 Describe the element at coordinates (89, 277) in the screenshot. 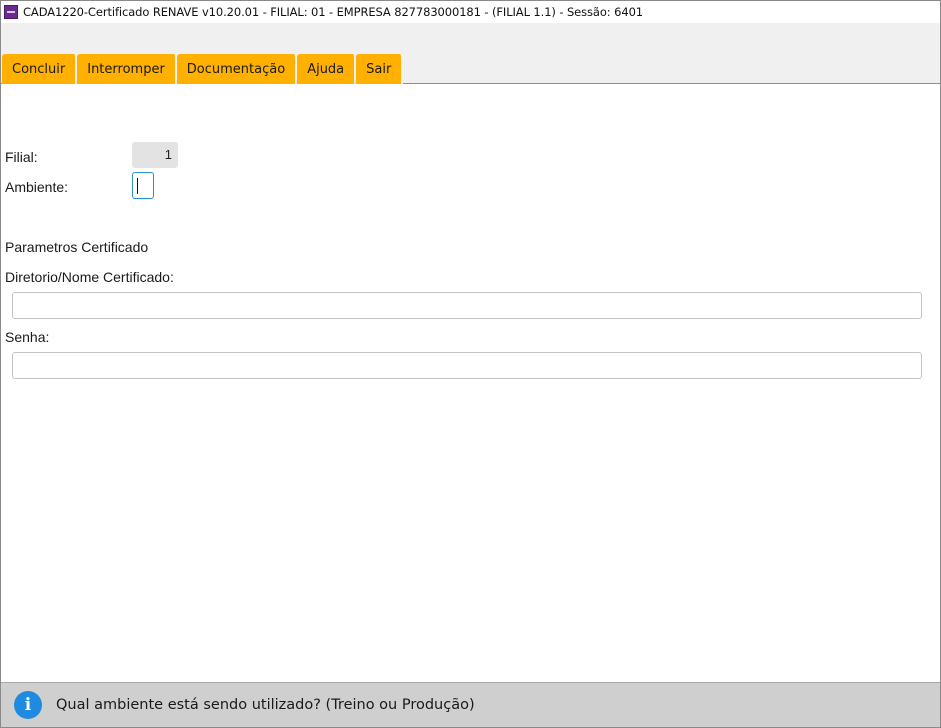

I see `diretorio-label: Diretorio/Nome Certificado:` at that location.